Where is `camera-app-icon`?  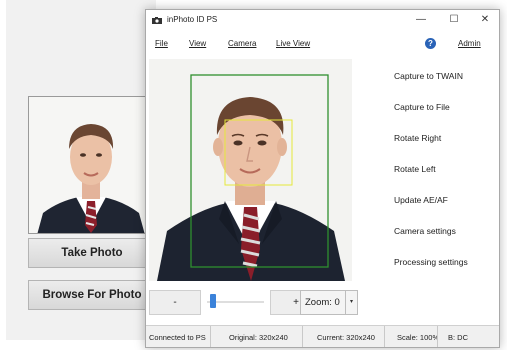 camera-app-icon is located at coordinates (157, 20).